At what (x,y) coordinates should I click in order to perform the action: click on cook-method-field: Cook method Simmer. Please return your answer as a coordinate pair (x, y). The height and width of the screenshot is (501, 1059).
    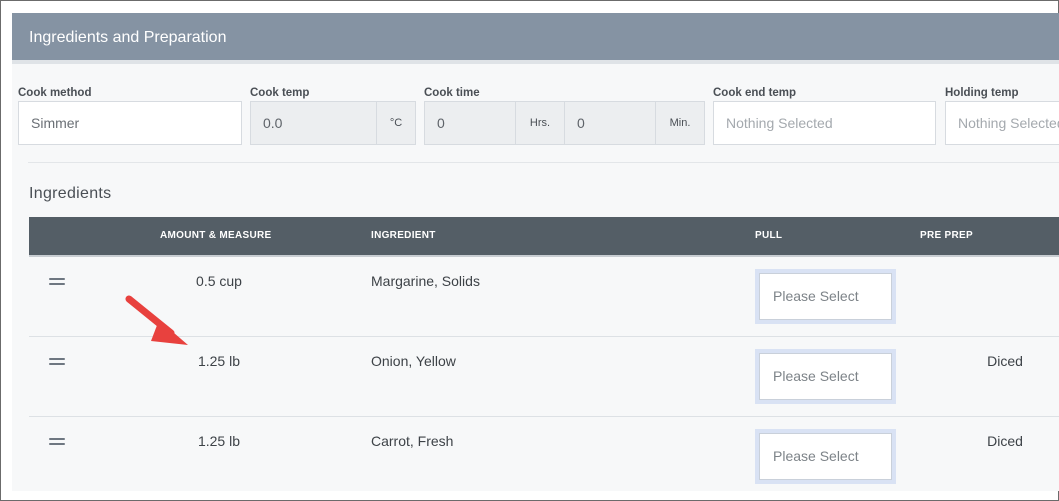
    Looking at the image, I should click on (130, 115).